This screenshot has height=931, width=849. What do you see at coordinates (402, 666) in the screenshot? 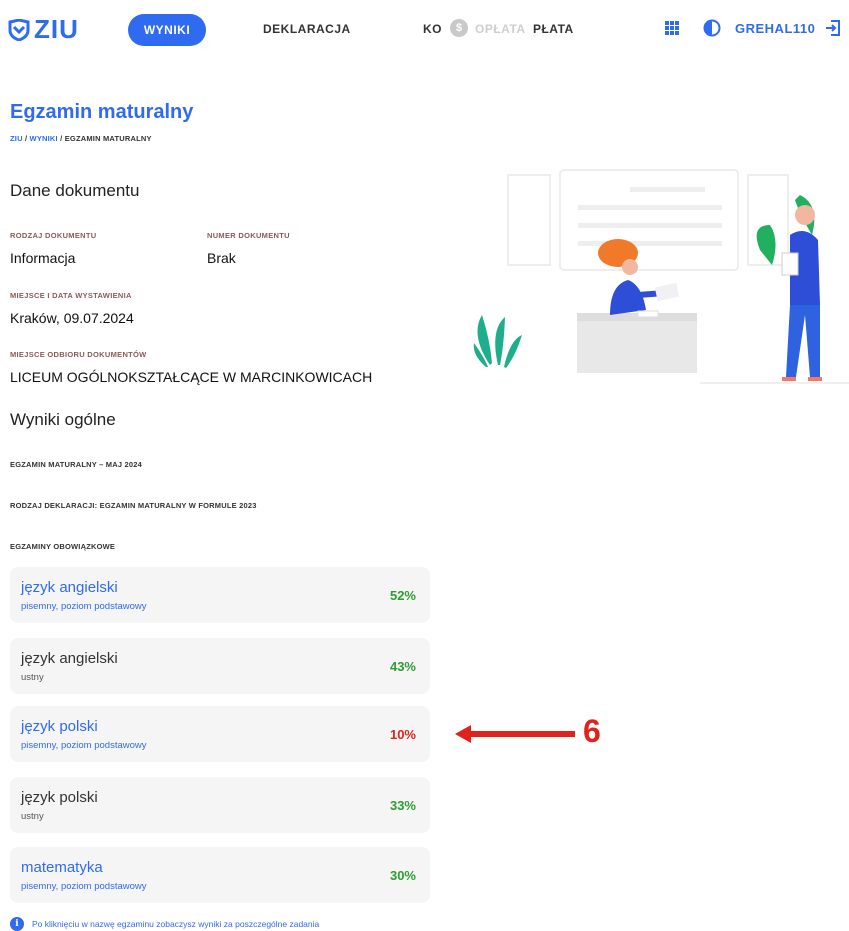
I see `exam-score: 43%` at bounding box center [402, 666].